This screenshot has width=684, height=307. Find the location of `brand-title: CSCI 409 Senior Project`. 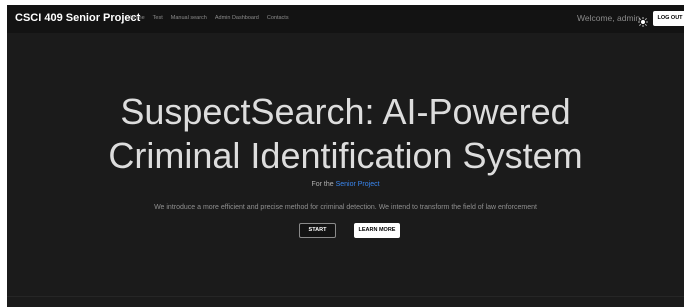

brand-title: CSCI 409 Senior Project is located at coordinates (77, 18).